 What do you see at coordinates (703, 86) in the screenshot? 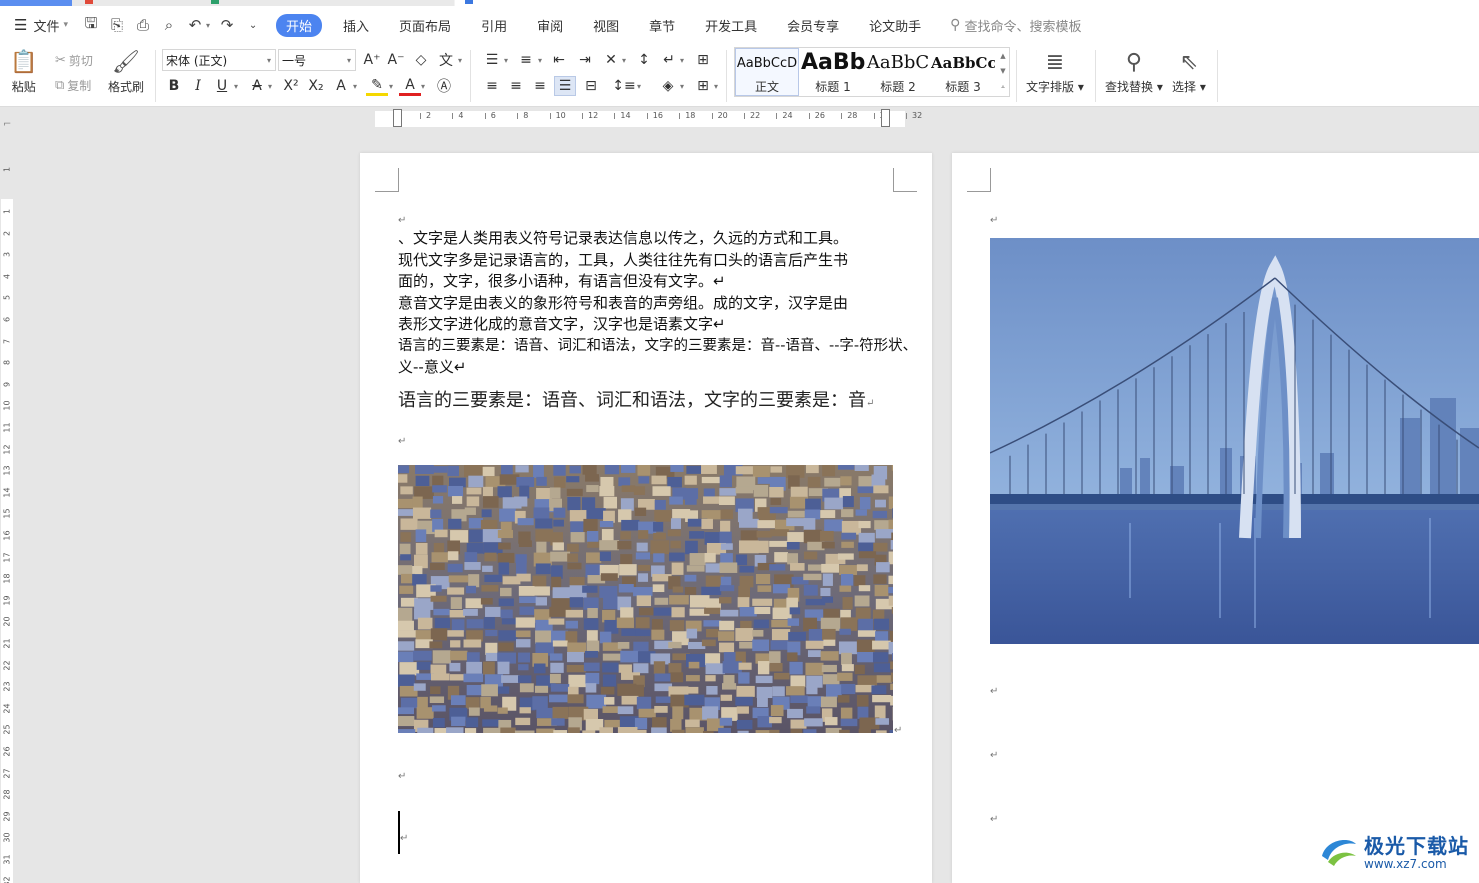
I see `borders-icon: ⊞` at bounding box center [703, 86].